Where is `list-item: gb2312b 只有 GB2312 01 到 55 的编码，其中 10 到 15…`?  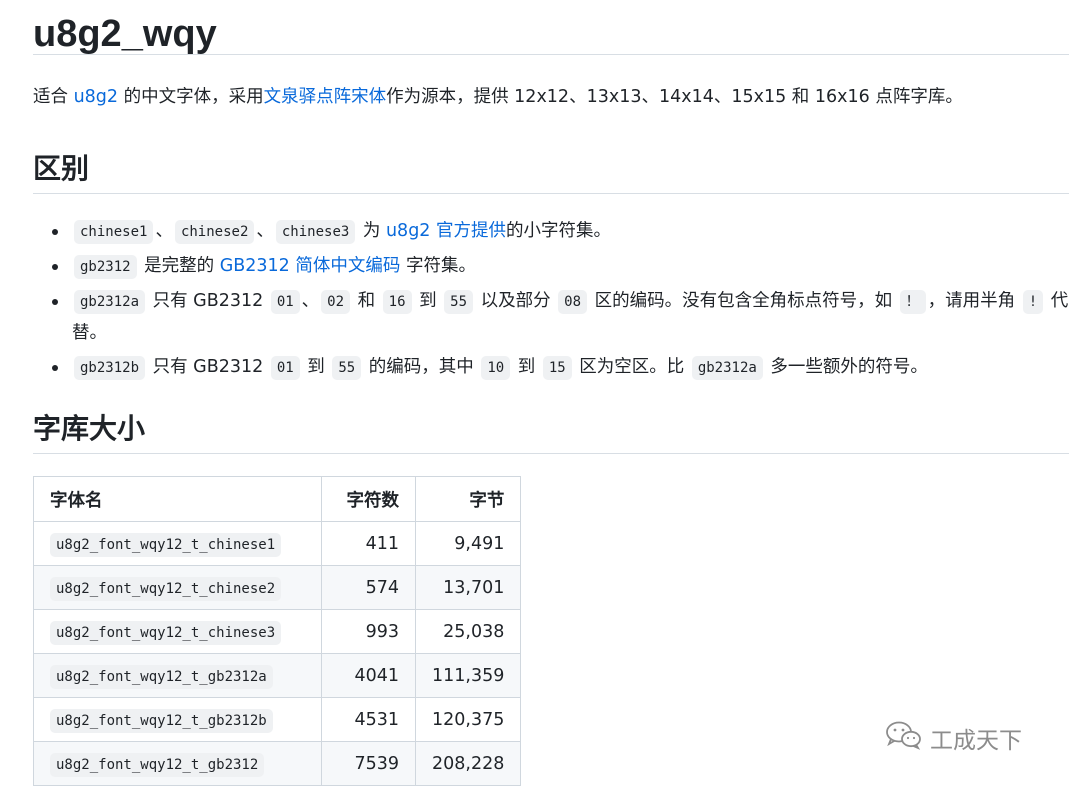 list-item: gb2312b 只有 GB2312 01 到 55 的编码，其中 10 到 15… is located at coordinates (551, 368).